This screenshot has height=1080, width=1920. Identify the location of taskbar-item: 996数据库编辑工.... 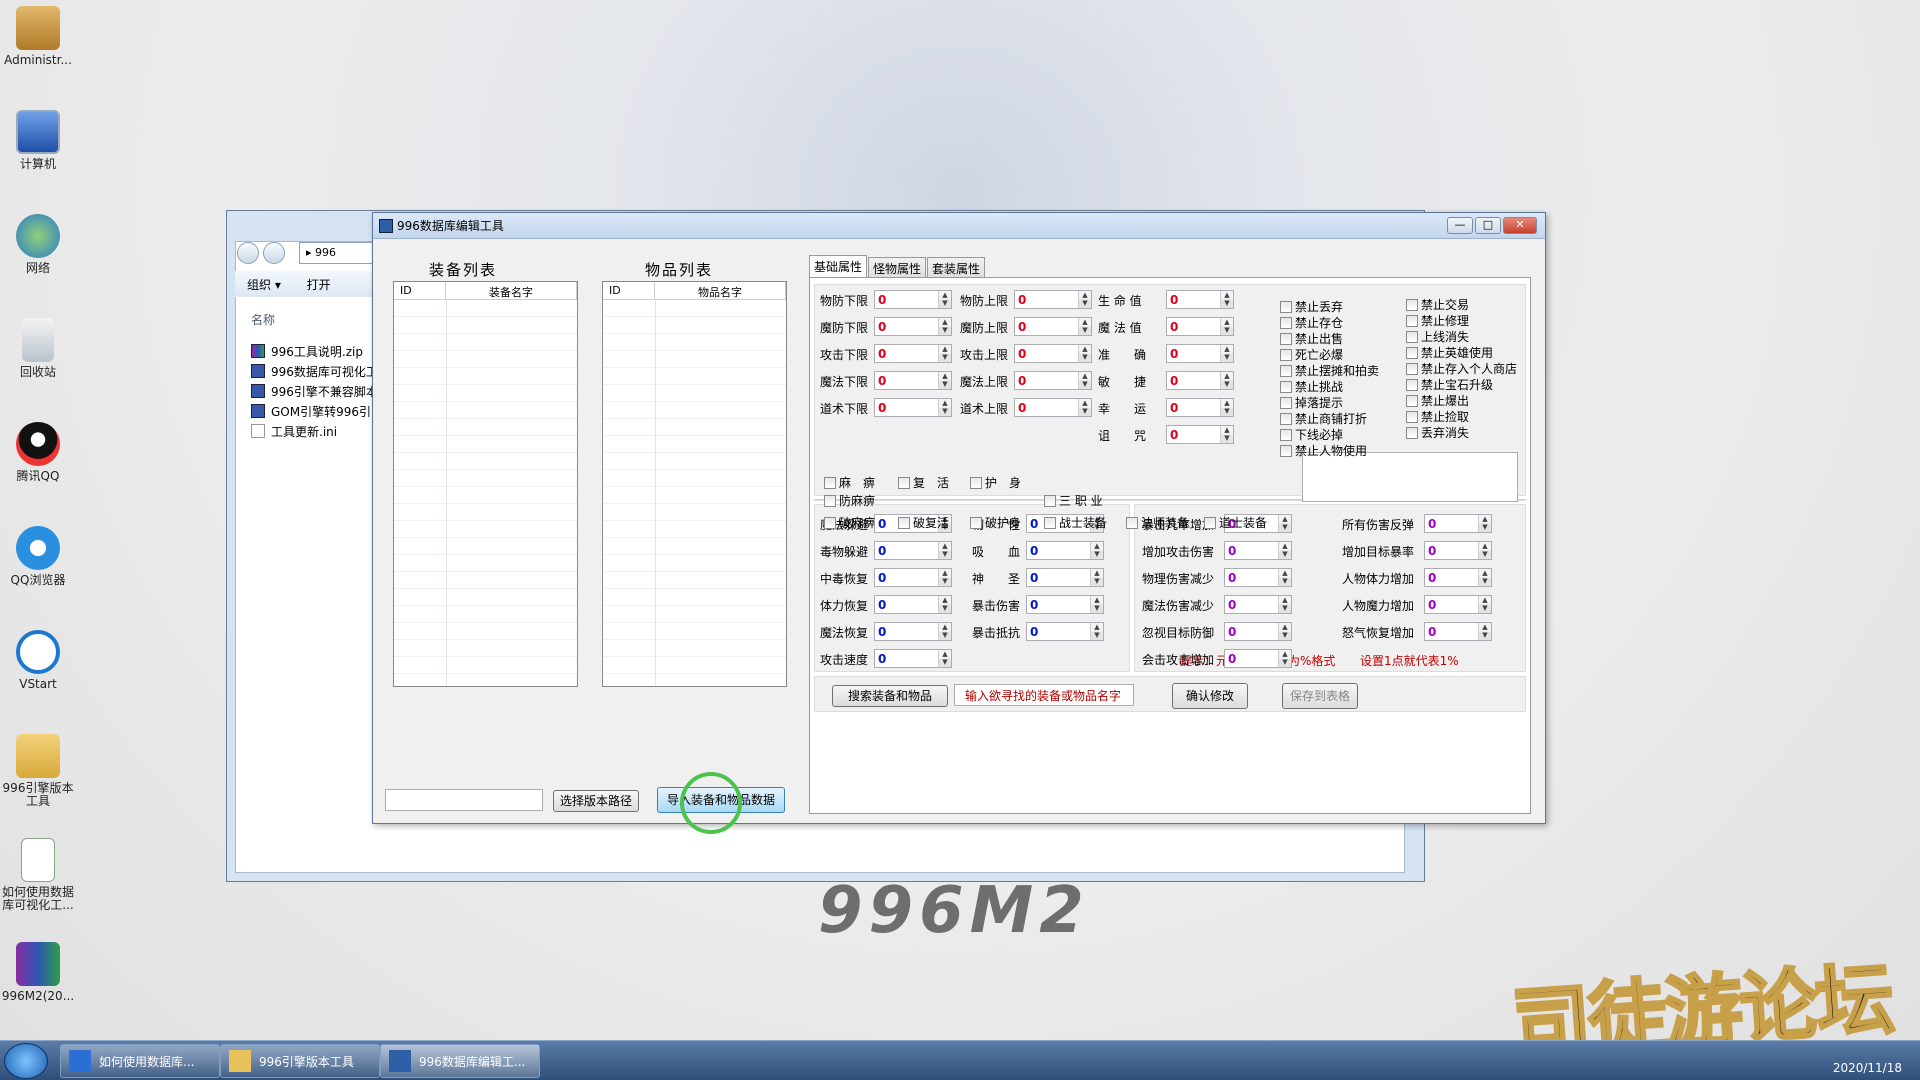
(460, 1061).